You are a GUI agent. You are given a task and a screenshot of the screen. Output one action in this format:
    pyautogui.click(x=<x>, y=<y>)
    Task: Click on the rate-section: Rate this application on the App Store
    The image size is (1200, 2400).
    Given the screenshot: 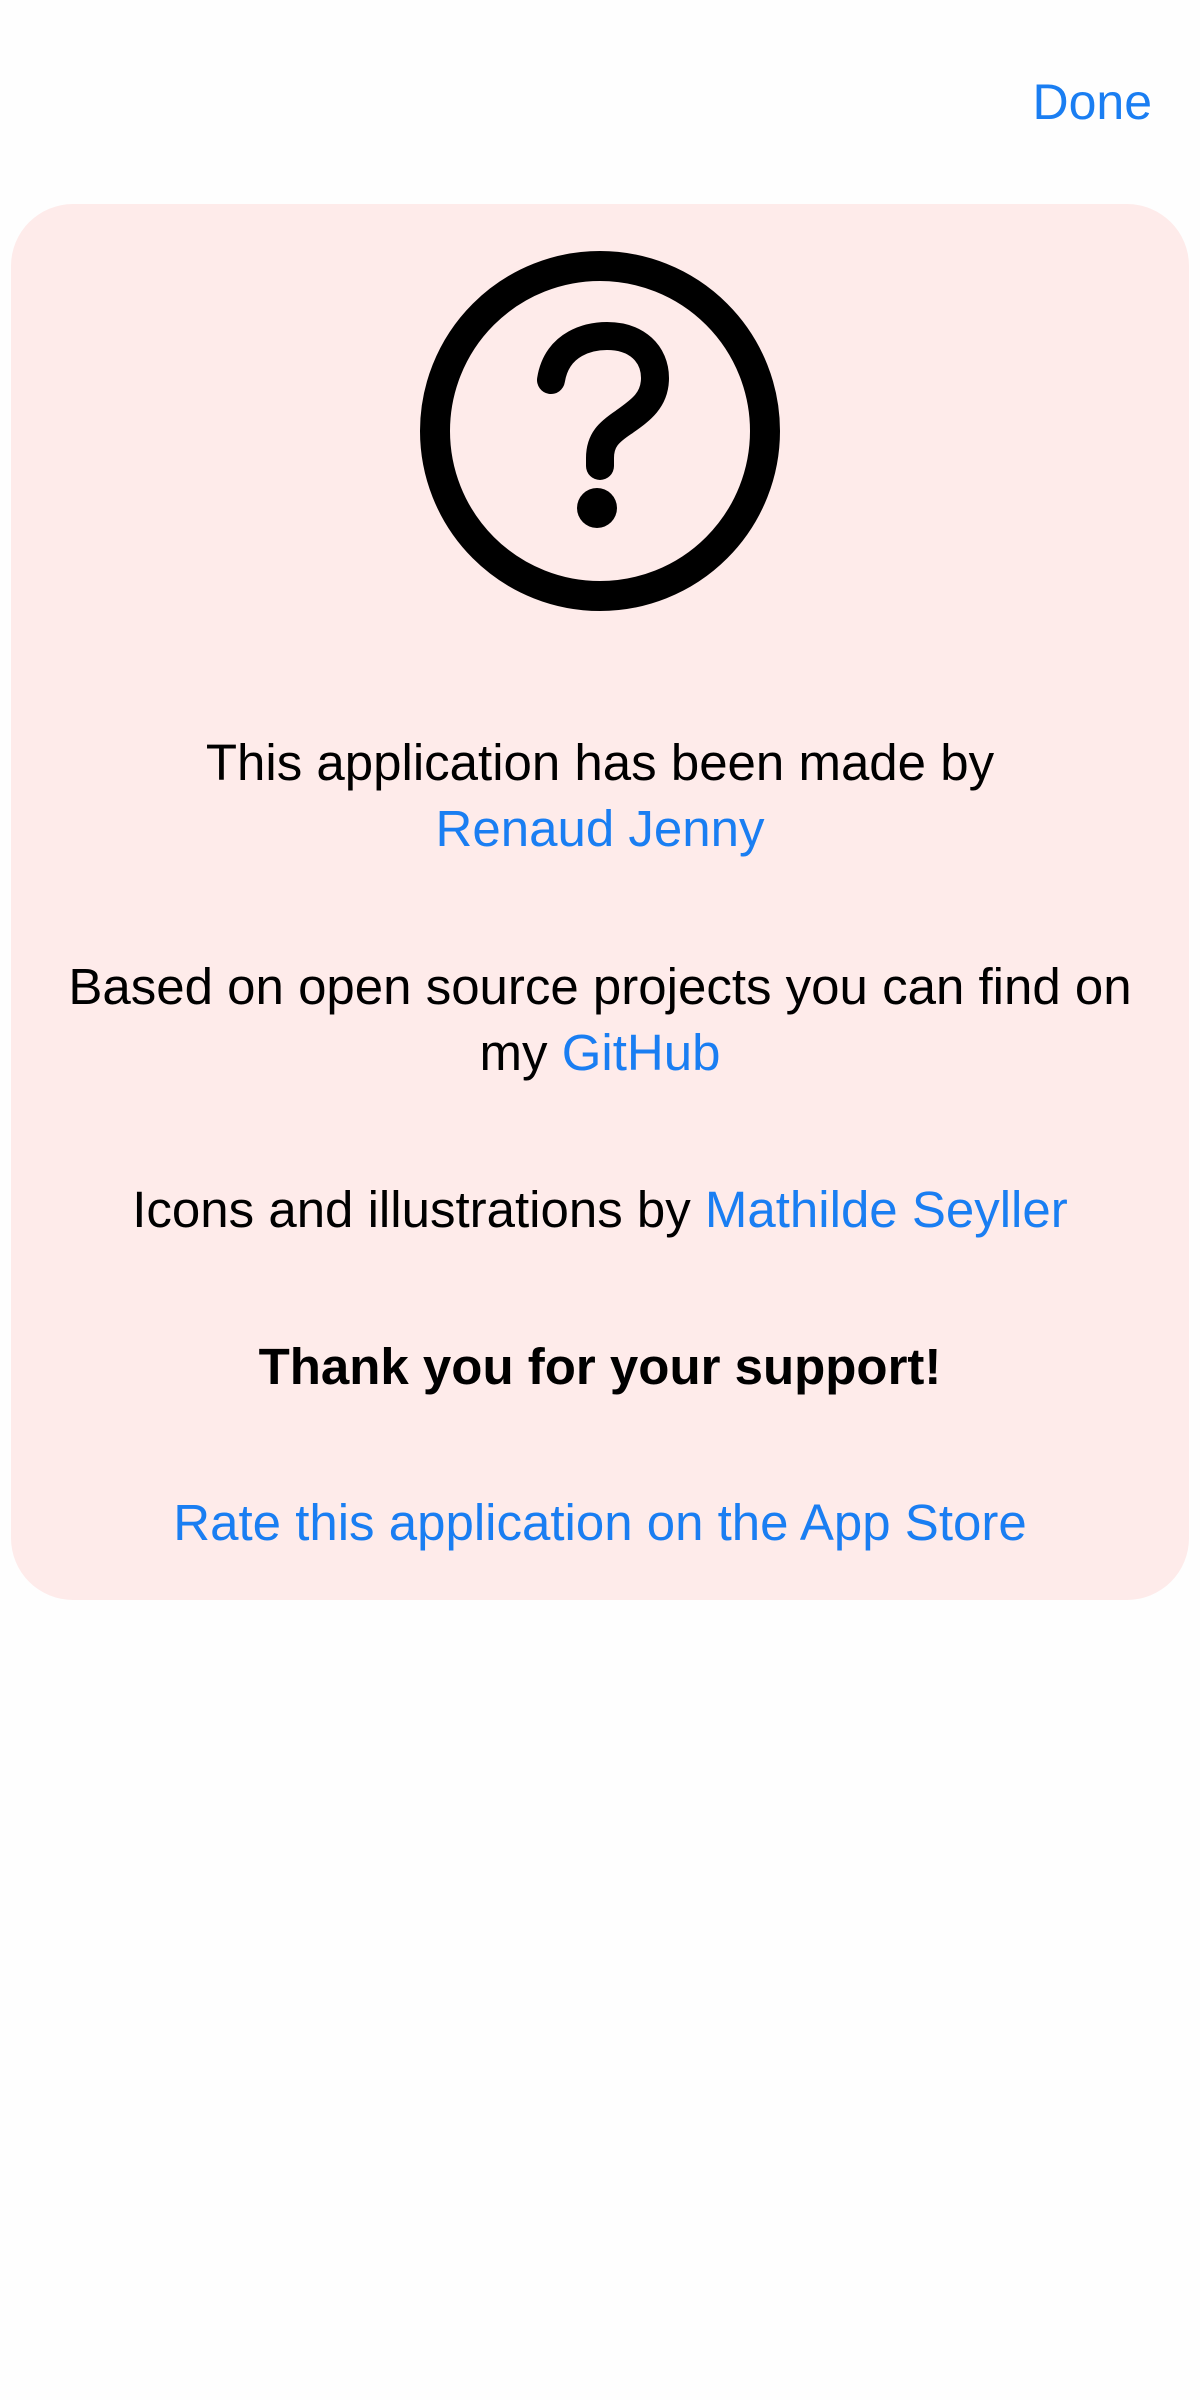 What is the action you would take?
    pyautogui.click(x=600, y=1523)
    